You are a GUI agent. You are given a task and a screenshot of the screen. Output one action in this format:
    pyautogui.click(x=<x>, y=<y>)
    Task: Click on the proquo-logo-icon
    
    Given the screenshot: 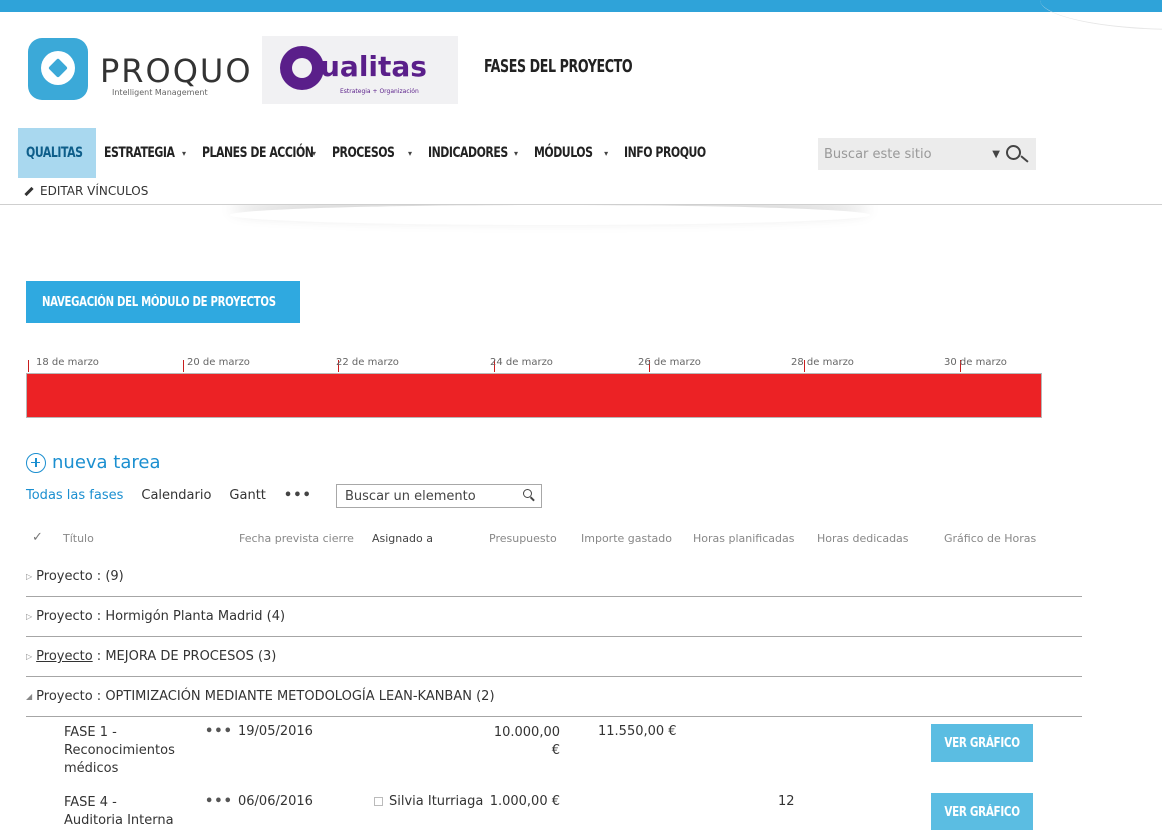 What is the action you would take?
    pyautogui.click(x=58, y=69)
    